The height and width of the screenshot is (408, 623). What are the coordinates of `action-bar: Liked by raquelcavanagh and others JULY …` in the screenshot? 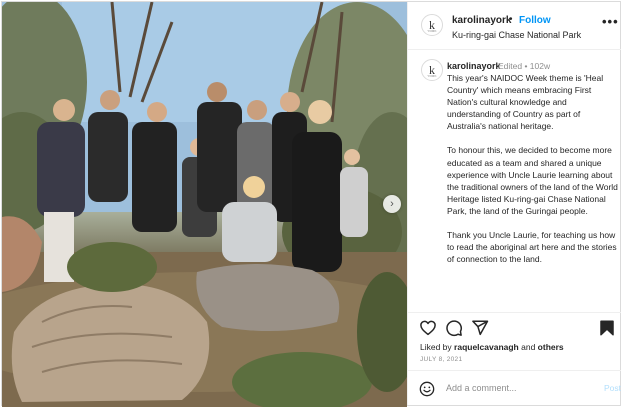 It's located at (514, 341).